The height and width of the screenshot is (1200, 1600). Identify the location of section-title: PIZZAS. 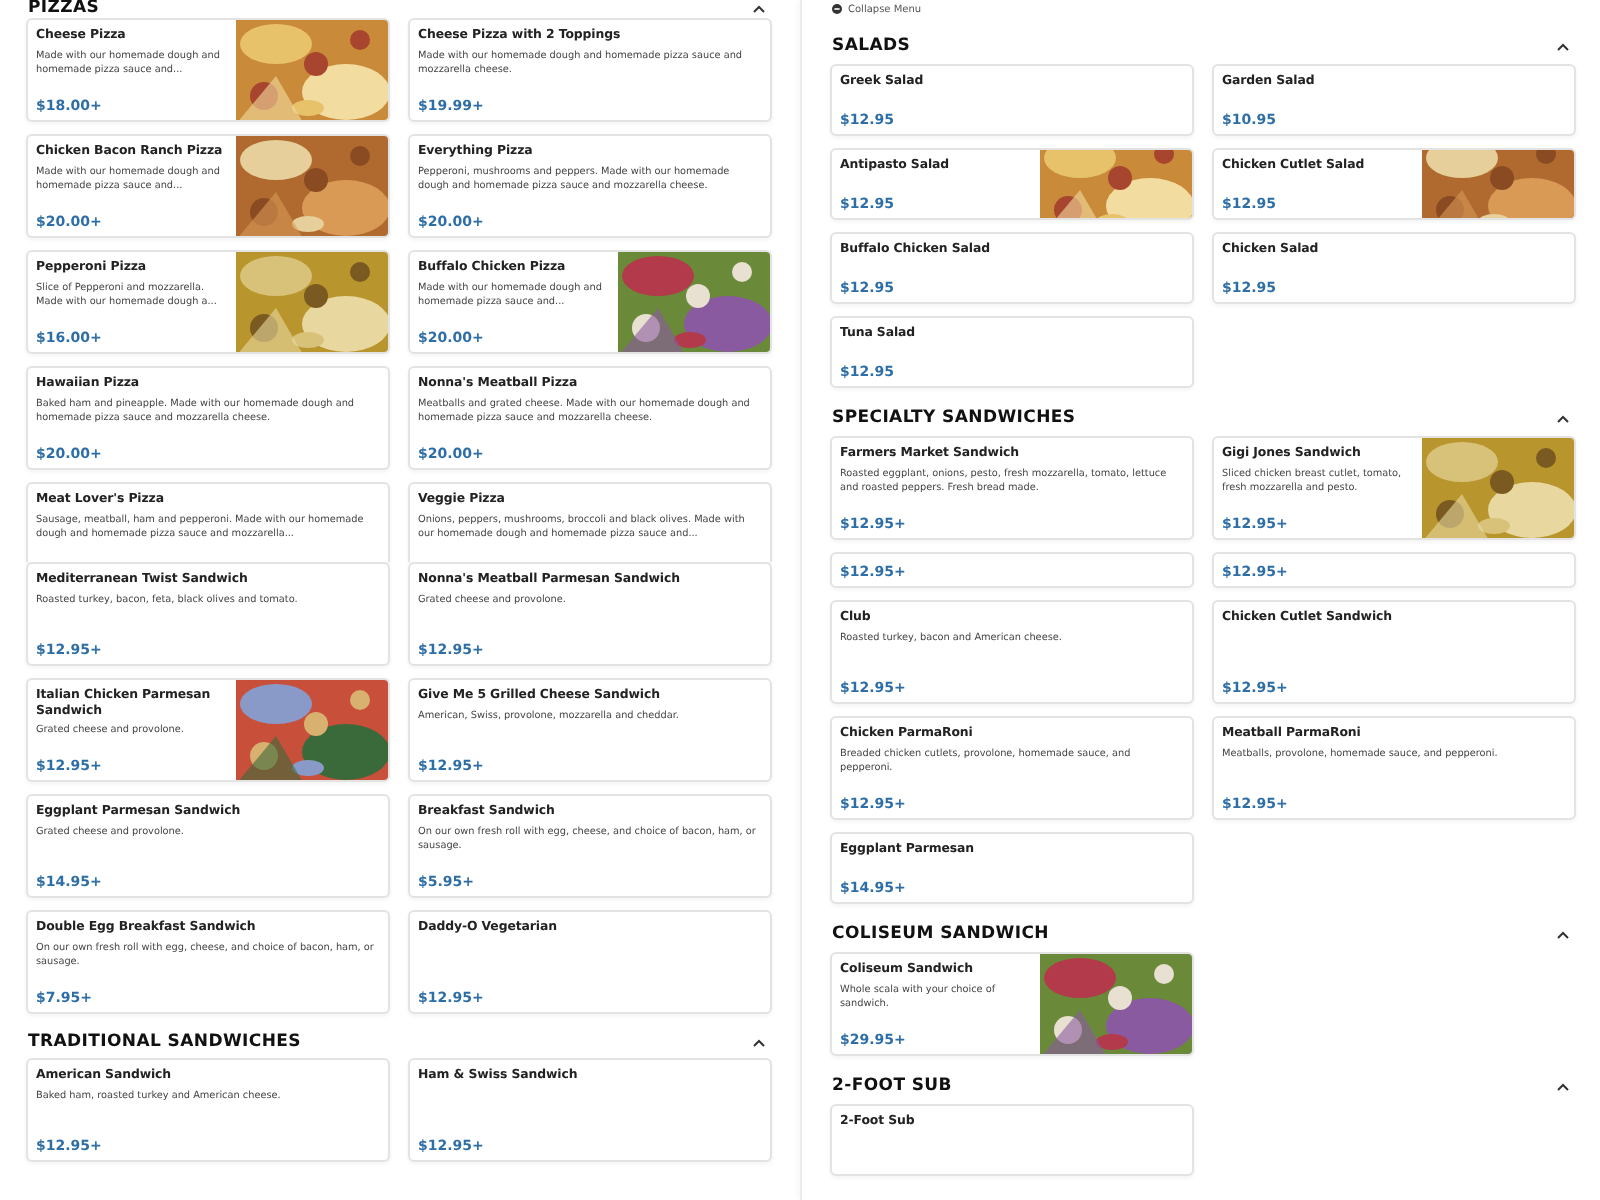
(64, 9).